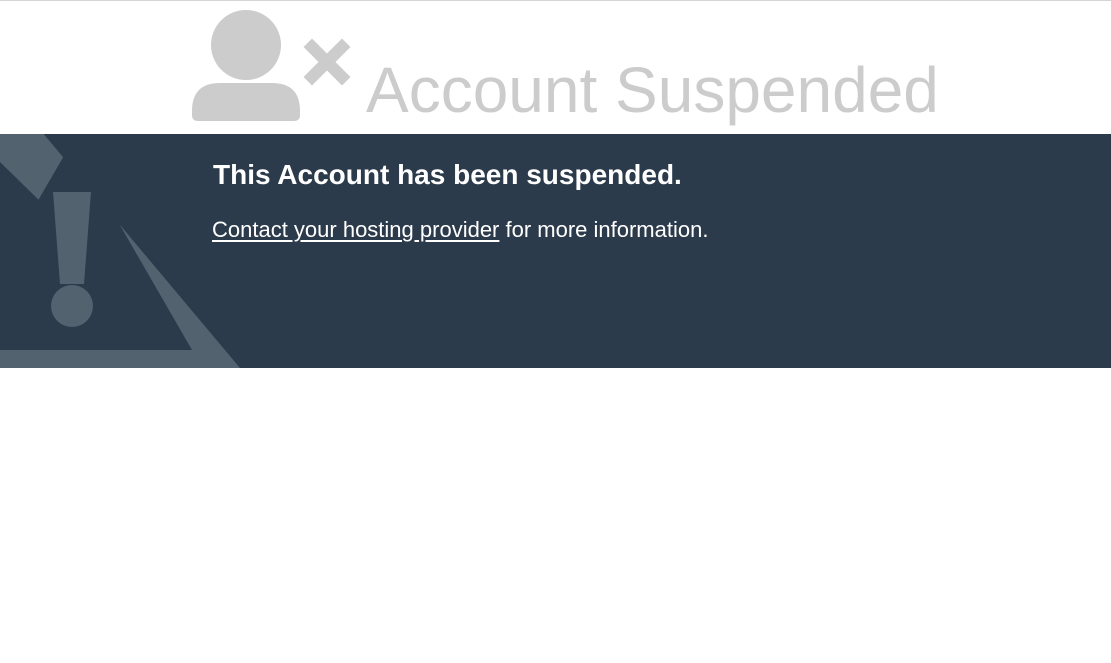  What do you see at coordinates (652, 90) in the screenshot?
I see `page-title: Account Suspended` at bounding box center [652, 90].